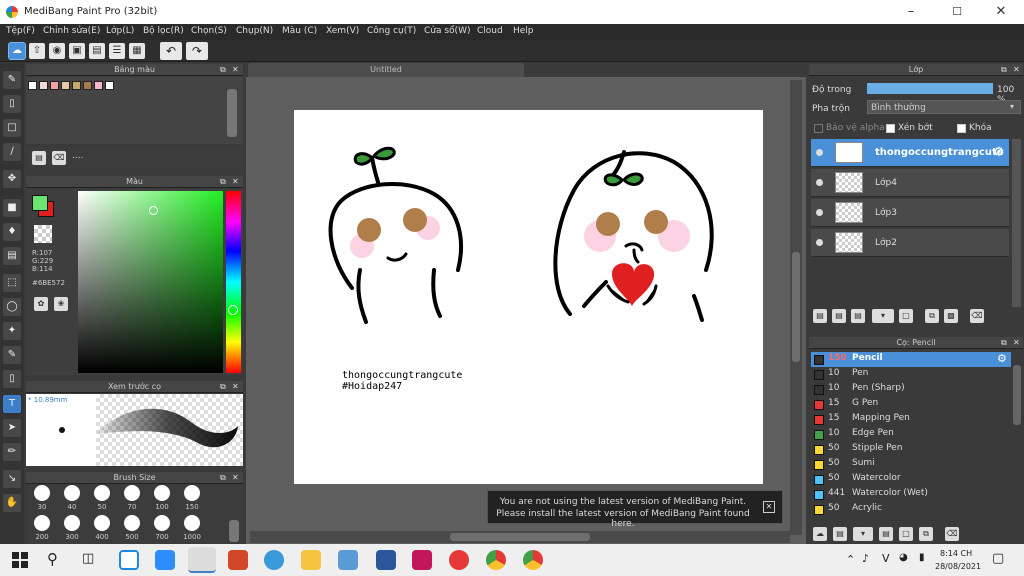 The height and width of the screenshot is (576, 1024). Describe the element at coordinates (820, 534) in the screenshot. I see `cloud-brush-icon: ☁` at that location.